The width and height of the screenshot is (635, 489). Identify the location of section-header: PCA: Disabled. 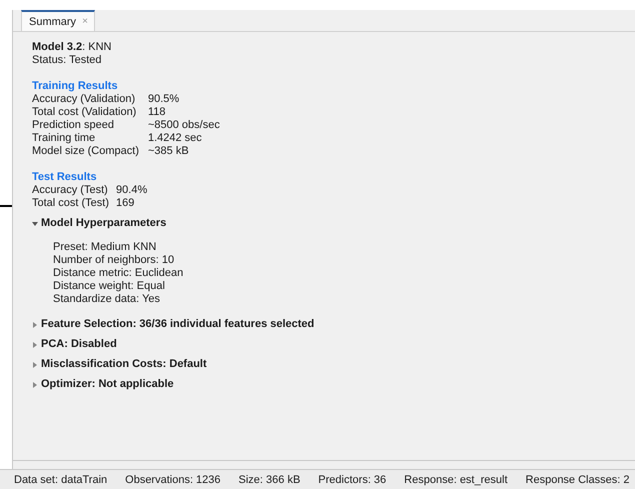
(79, 344).